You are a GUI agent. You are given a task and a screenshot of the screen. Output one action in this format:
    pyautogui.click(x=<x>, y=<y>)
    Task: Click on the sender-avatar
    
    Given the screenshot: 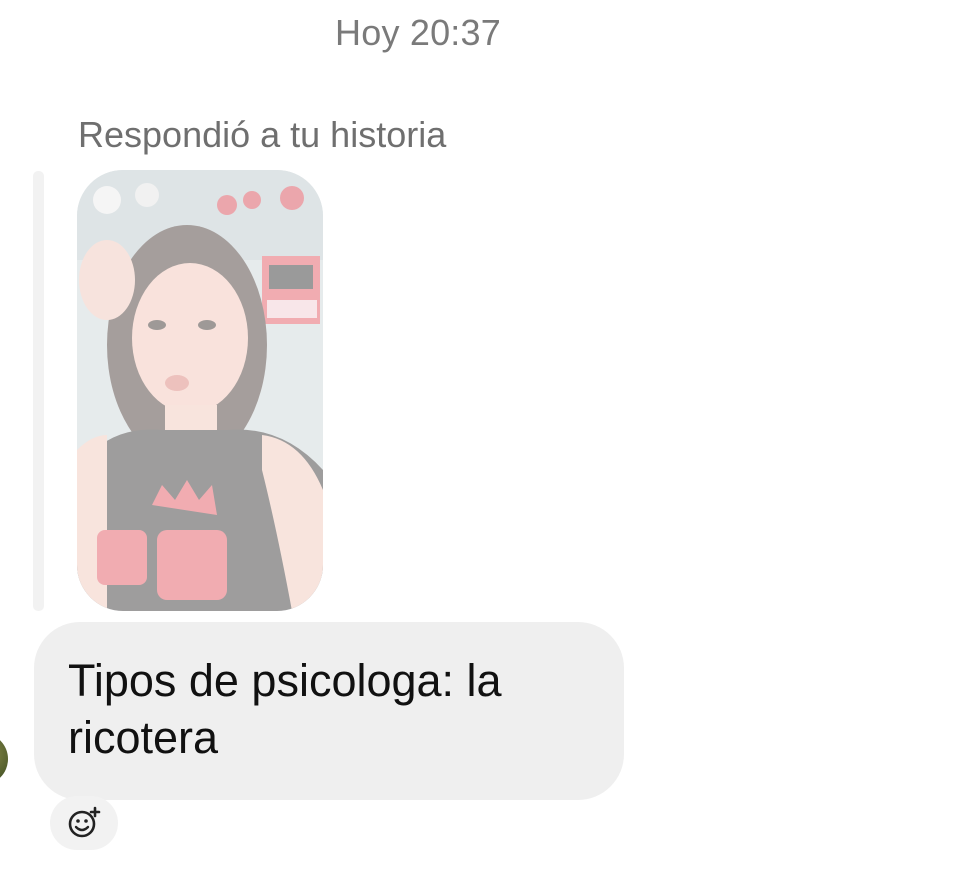 What is the action you would take?
    pyautogui.click(x=4, y=759)
    